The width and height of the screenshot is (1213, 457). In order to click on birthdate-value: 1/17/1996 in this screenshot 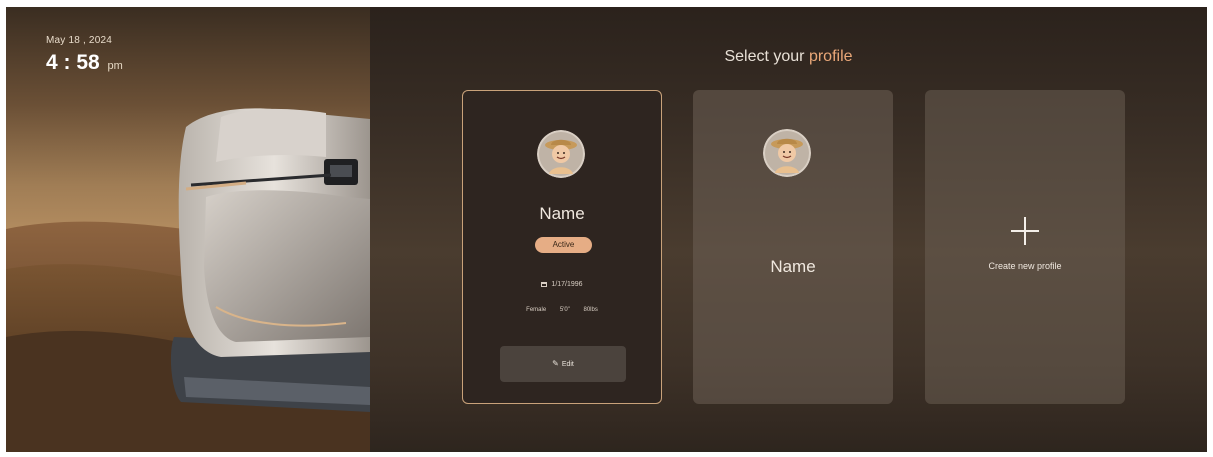, I will do `click(567, 284)`.